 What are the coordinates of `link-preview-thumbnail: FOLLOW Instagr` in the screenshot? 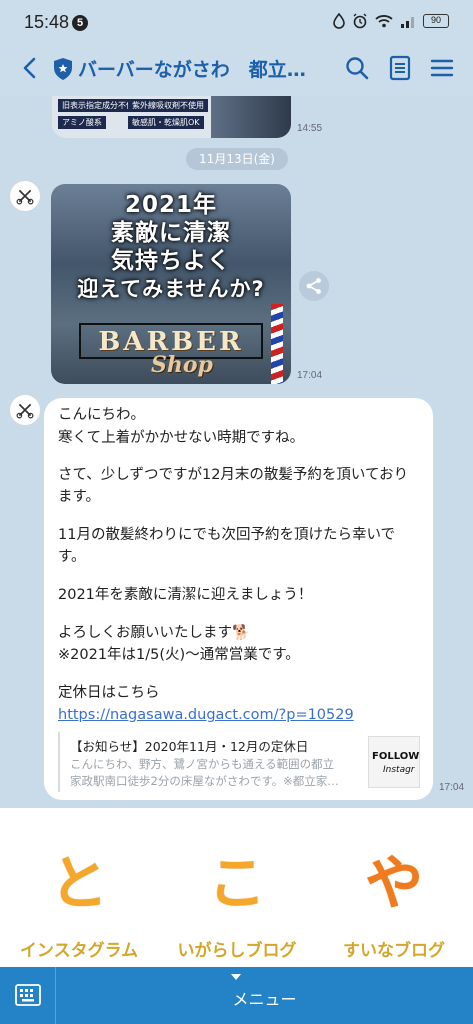 It's located at (394, 762).